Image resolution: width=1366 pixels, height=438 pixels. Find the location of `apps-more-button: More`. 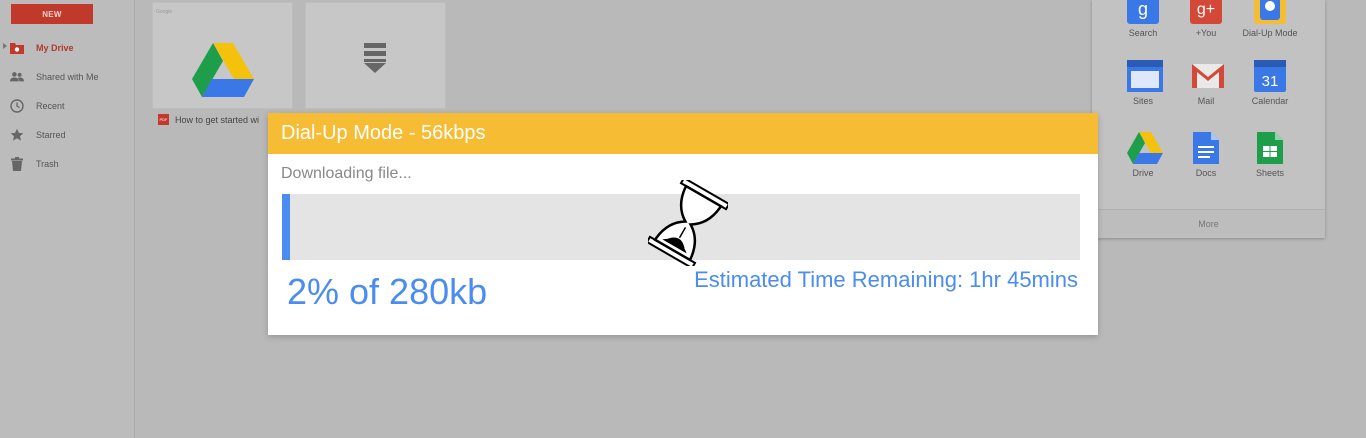

apps-more-button: More is located at coordinates (1208, 223).